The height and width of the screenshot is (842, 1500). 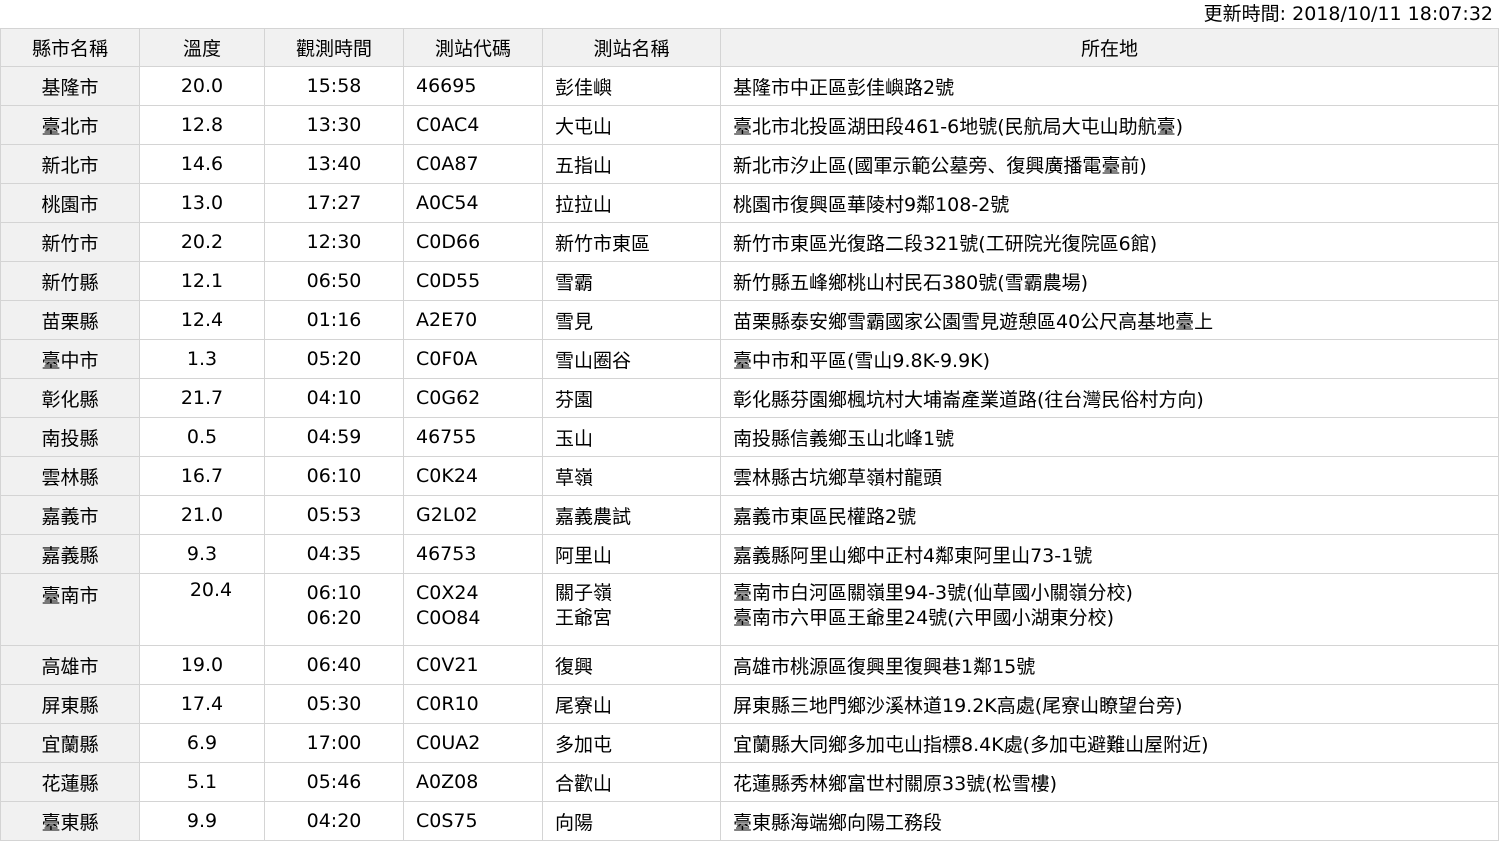 What do you see at coordinates (202, 398) in the screenshot?
I see `temperature-cell: 21.7` at bounding box center [202, 398].